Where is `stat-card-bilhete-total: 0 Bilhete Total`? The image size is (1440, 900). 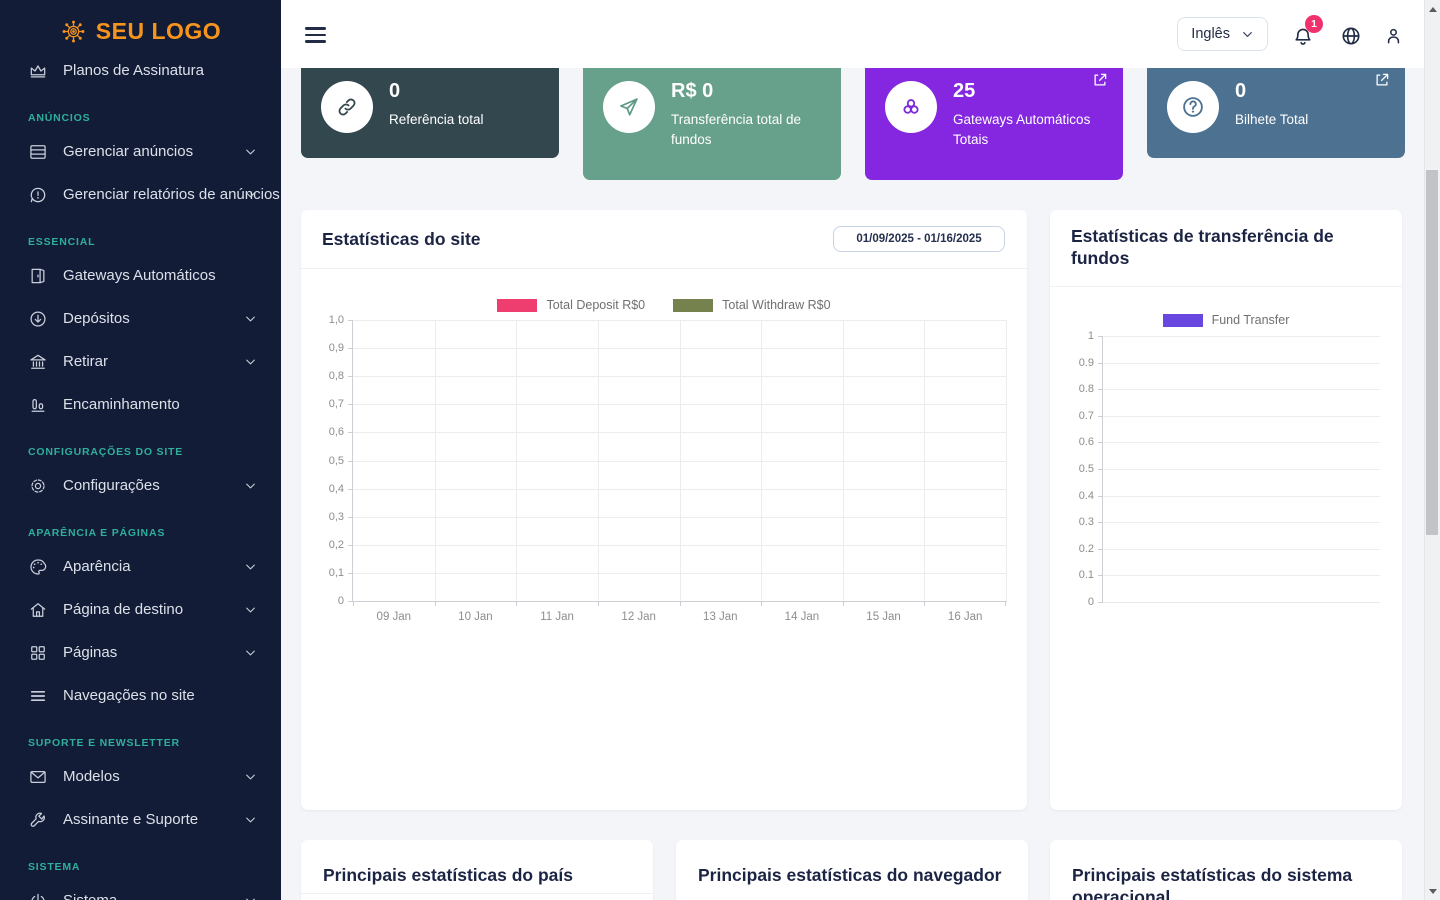 stat-card-bilhete-total: 0 Bilhete Total is located at coordinates (1276, 113).